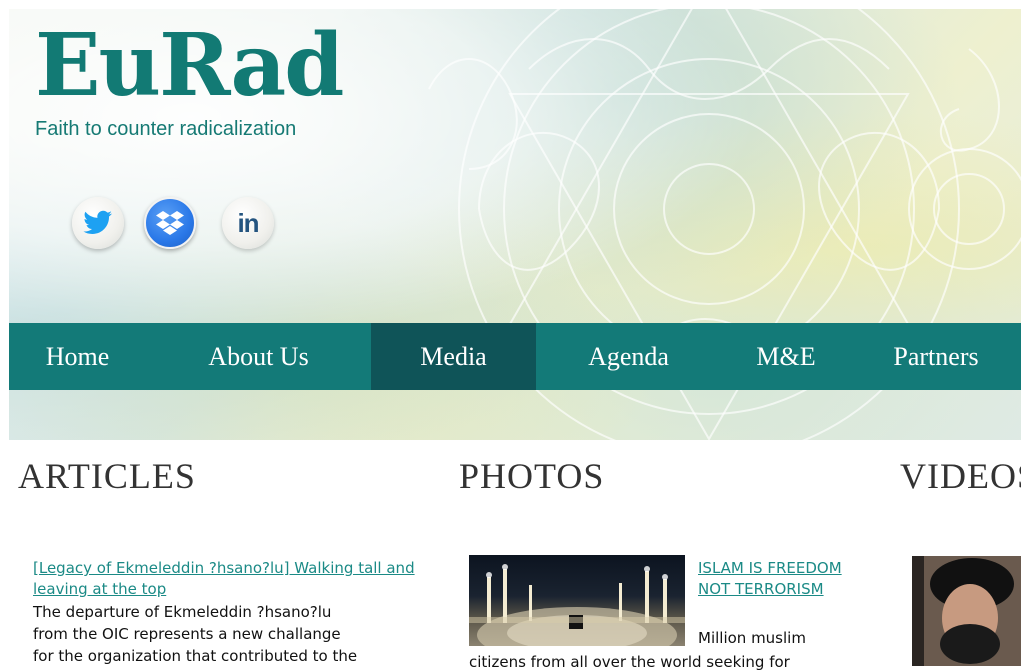 The width and height of the screenshot is (1021, 671). I want to click on photo-thumbnail, so click(577, 600).